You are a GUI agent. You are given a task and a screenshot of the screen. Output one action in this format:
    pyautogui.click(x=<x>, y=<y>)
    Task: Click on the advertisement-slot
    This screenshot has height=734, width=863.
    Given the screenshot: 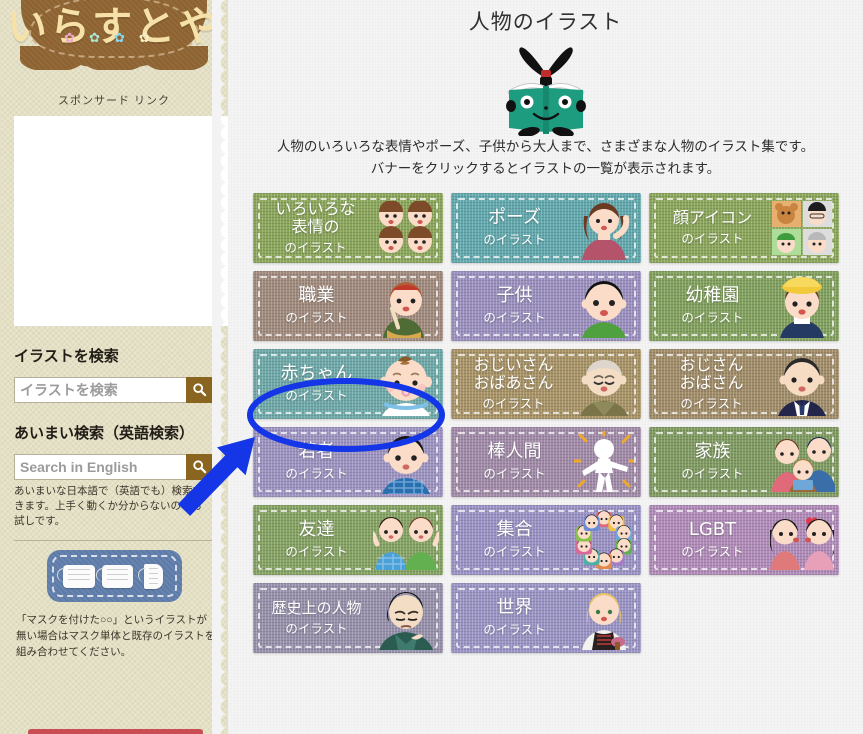 What is the action you would take?
    pyautogui.click(x=121, y=221)
    